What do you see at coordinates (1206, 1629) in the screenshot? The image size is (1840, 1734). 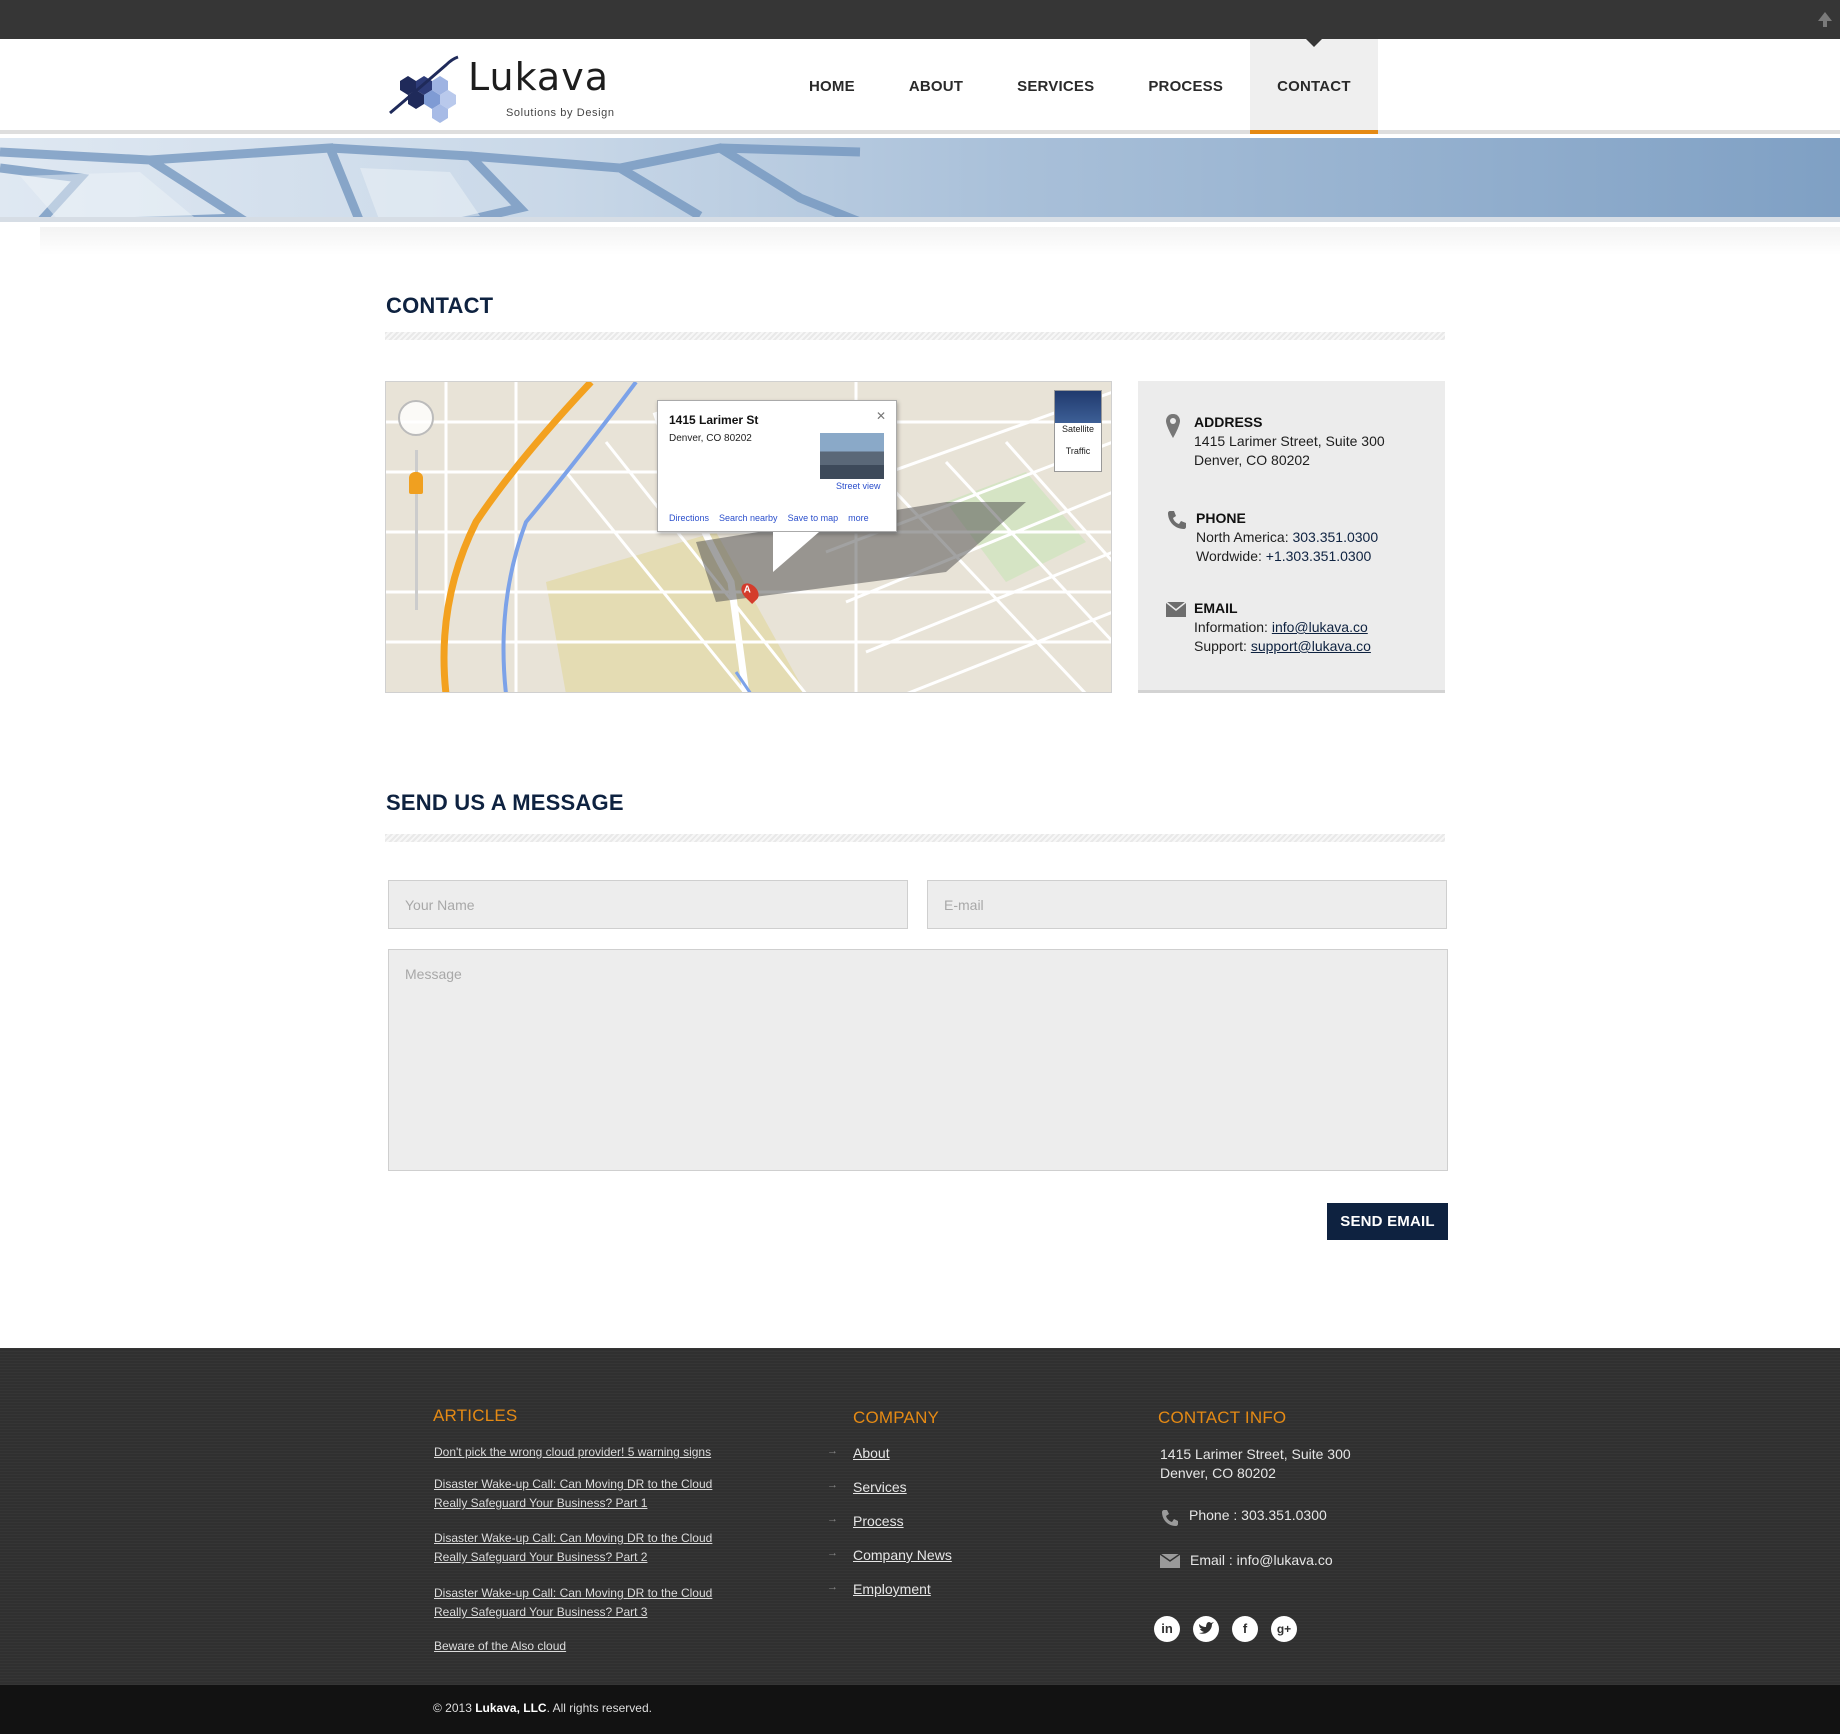 I see `twitter-icon` at bounding box center [1206, 1629].